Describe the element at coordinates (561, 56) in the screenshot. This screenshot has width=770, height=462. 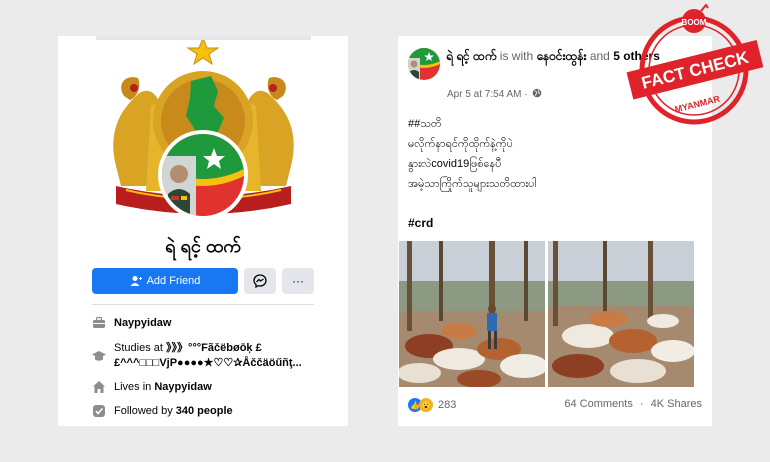
I see `tagged-person: နေဝင်းထွန်း` at that location.